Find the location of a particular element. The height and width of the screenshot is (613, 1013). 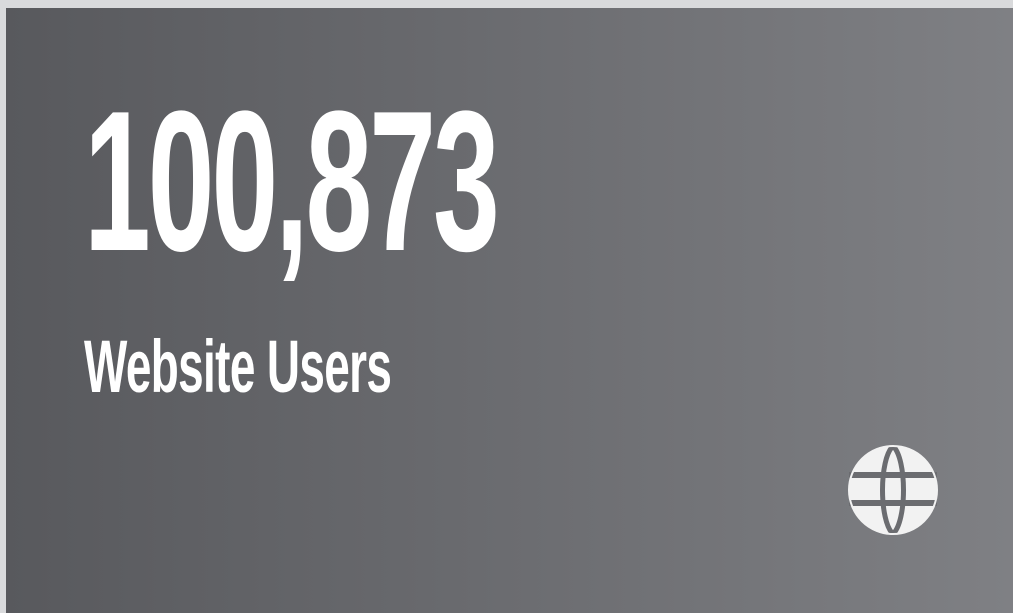

website-users-count: 100,873 is located at coordinates (292, 181).